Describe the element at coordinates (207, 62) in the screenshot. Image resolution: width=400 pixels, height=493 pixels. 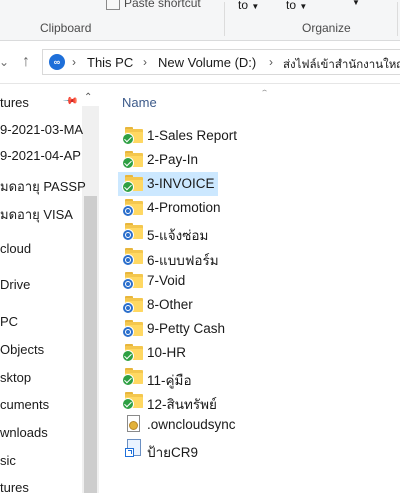
I see `breadcrumb-new-volume: New Volume (D:)` at that location.